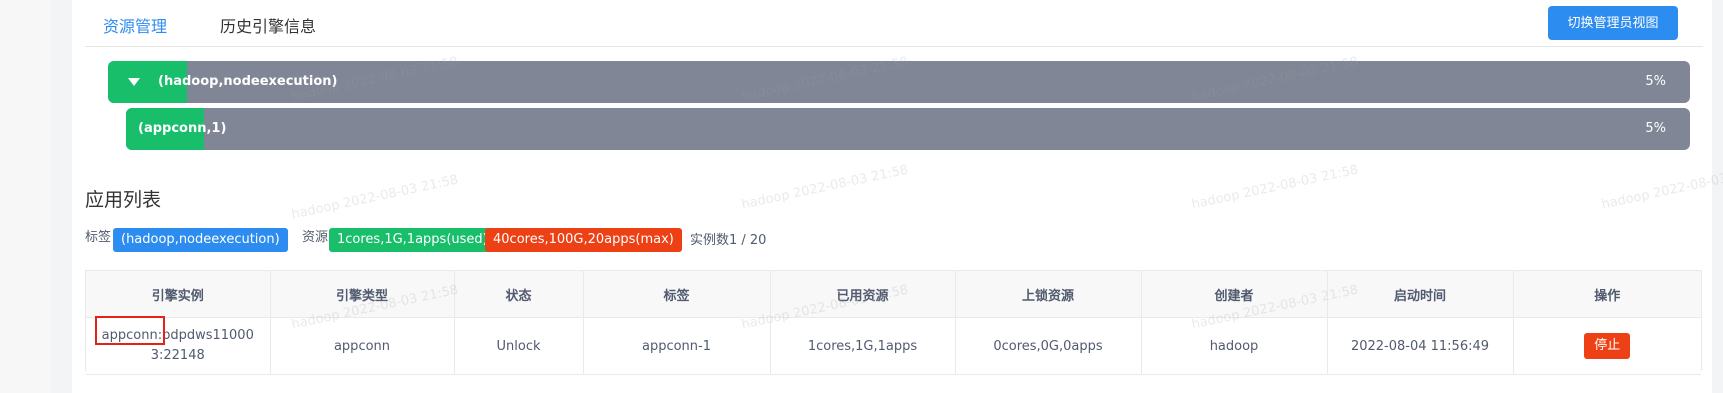 The height and width of the screenshot is (393, 1723). Describe the element at coordinates (200, 240) in the screenshot. I see `tag-value-badge: (hadoop,nodeexecution)` at that location.